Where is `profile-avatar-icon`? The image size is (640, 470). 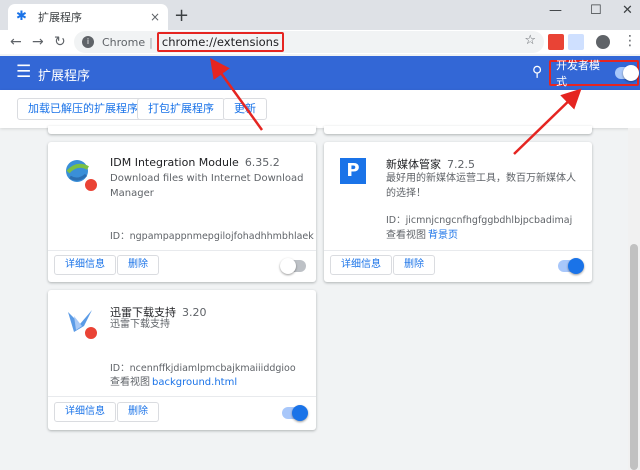
profile-avatar-icon is located at coordinates (603, 42).